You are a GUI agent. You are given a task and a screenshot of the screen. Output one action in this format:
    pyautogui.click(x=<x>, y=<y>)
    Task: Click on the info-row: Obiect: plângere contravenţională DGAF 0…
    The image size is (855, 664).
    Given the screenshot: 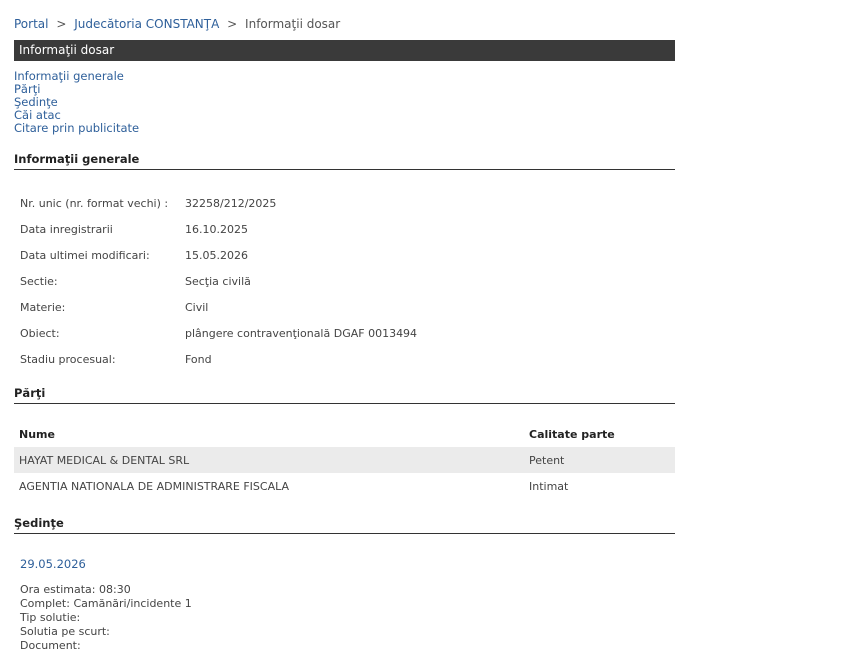 What is the action you would take?
    pyautogui.click(x=218, y=333)
    